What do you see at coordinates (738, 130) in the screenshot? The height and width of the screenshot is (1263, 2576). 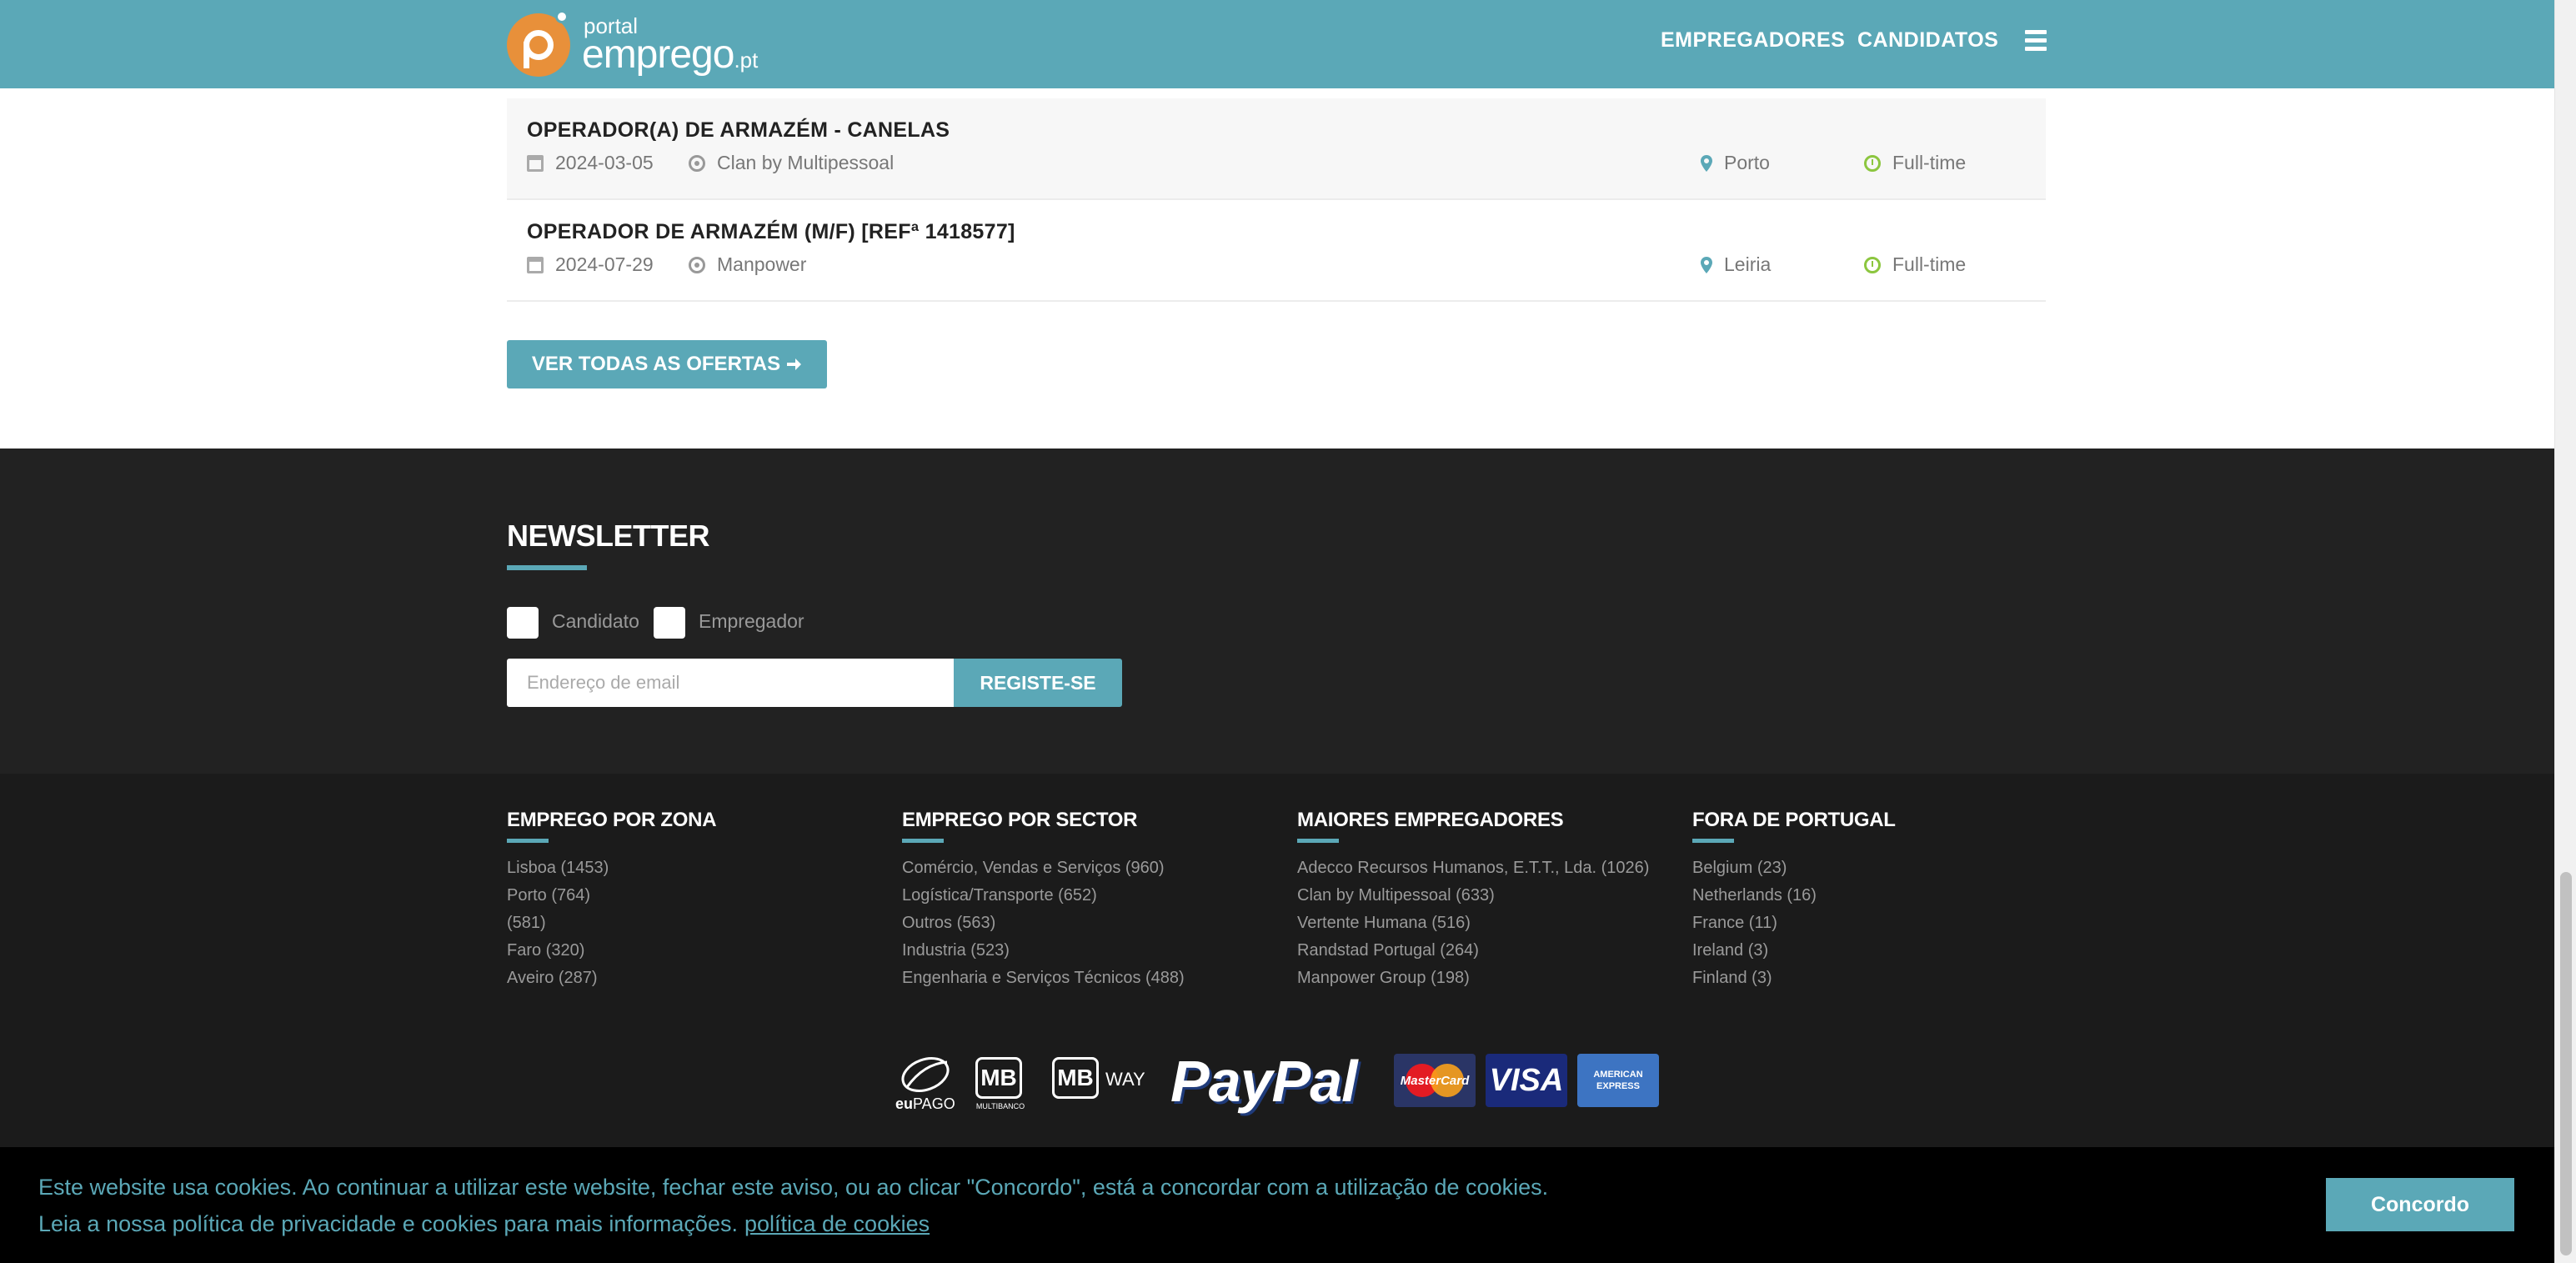 I see `job-title: OPERADOR(A) DE ARMAZÉM - CANELAS` at bounding box center [738, 130].